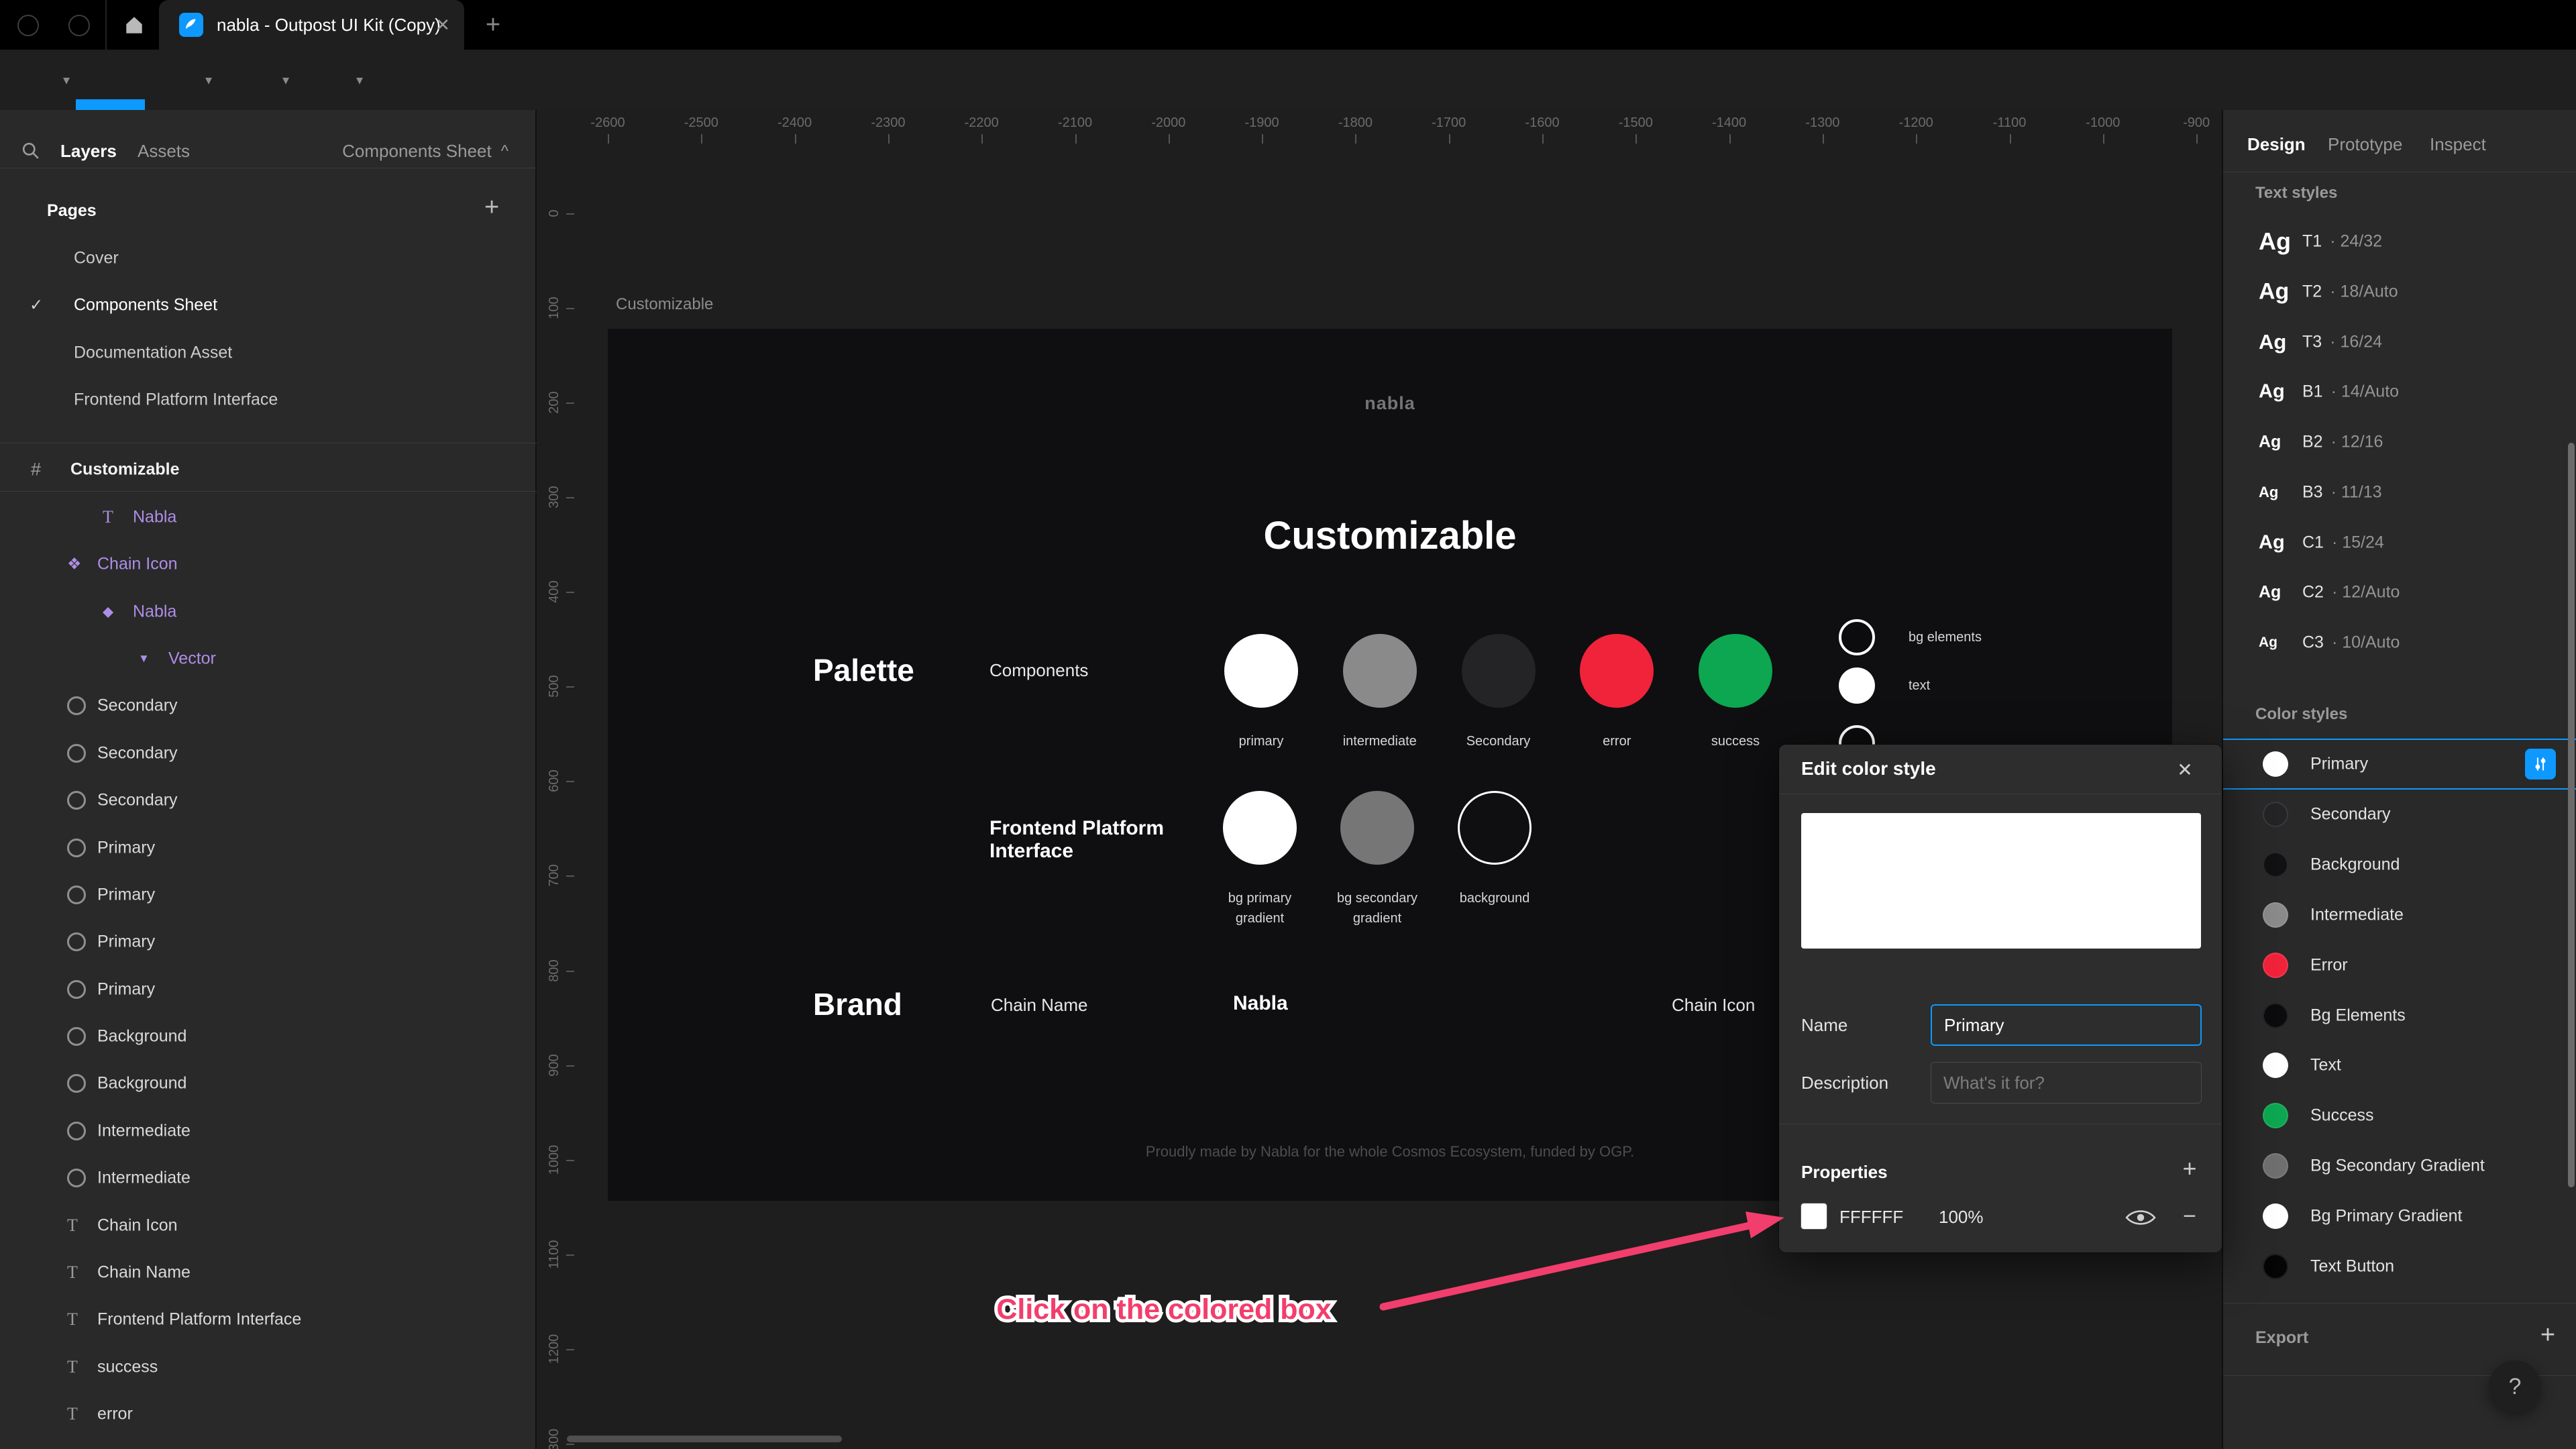 The image size is (2576, 1449). I want to click on fpi-section-title: Frontend Platform Interface, so click(1076, 840).